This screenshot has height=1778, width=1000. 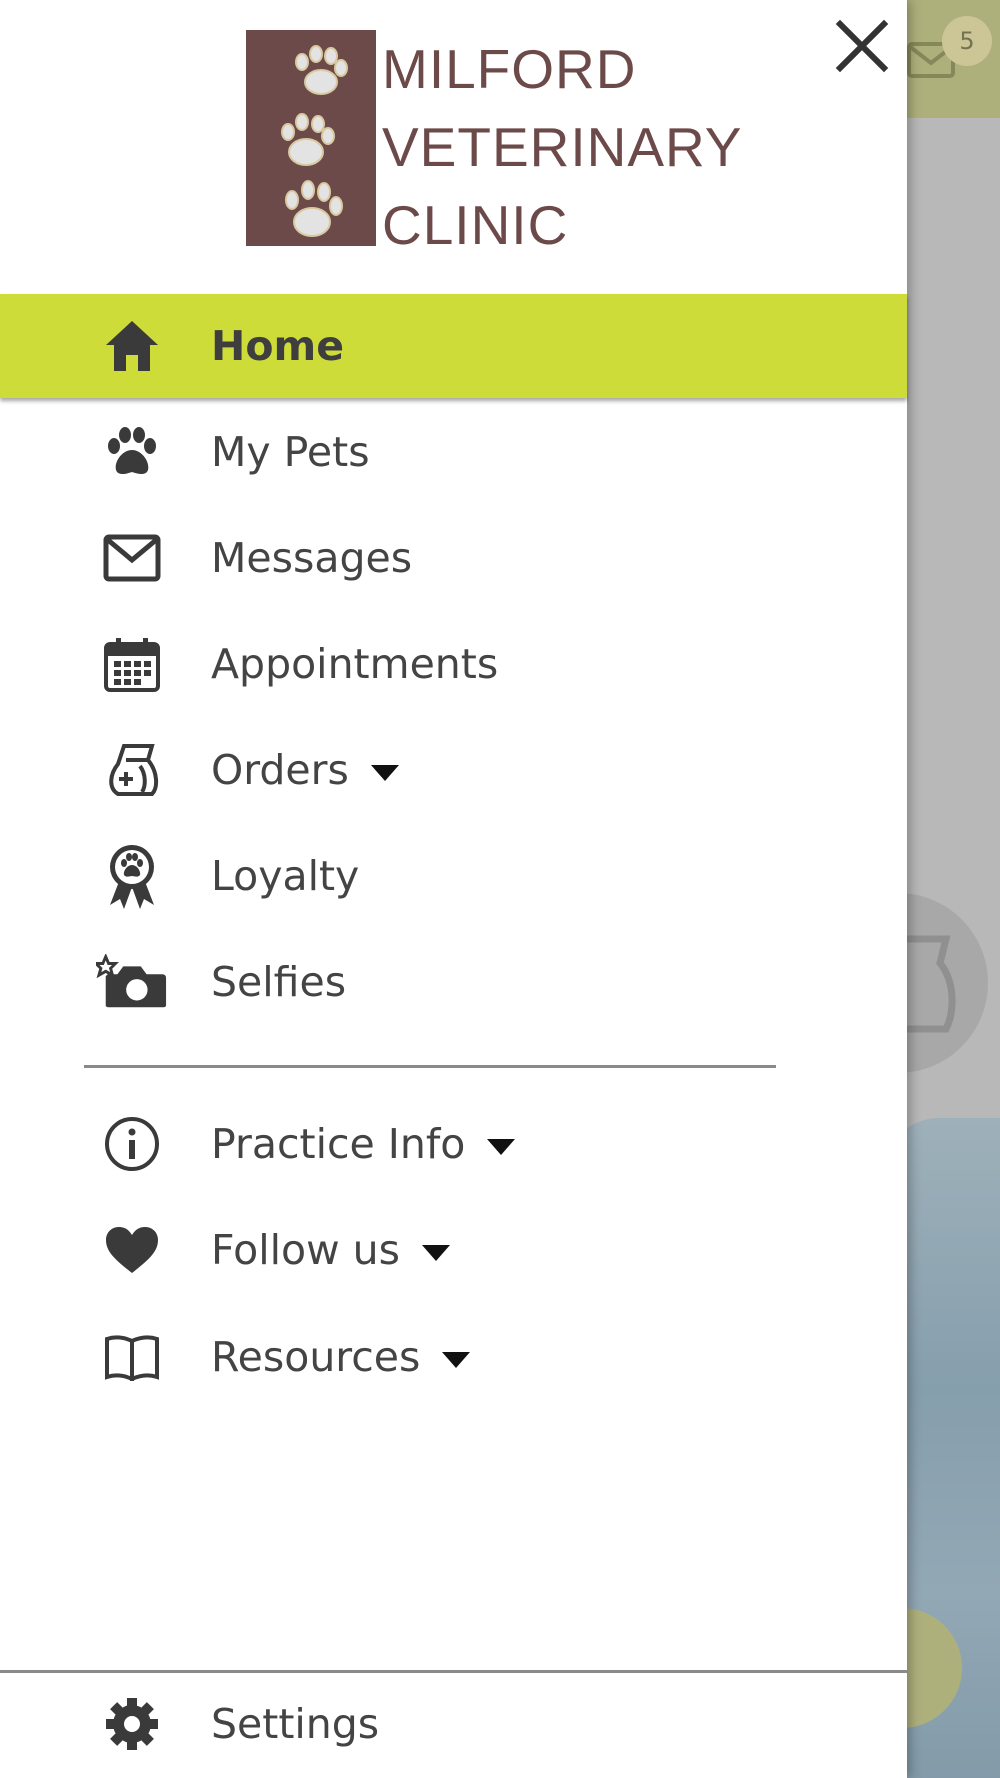 I want to click on menu-label-appointments: Appointments, so click(x=355, y=664).